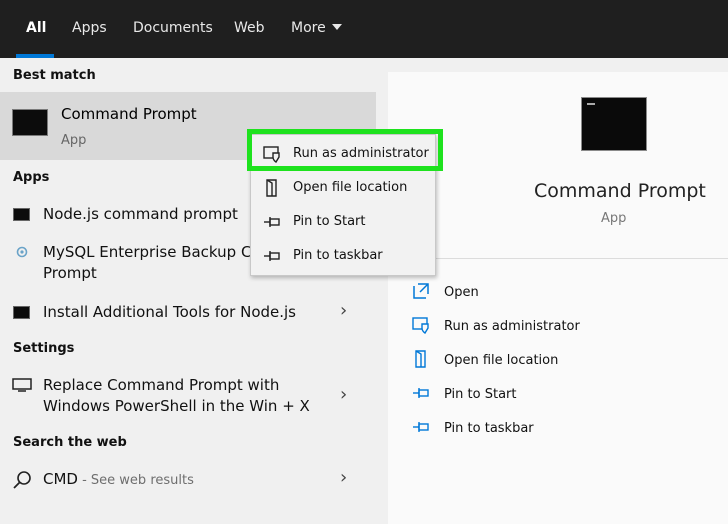 This screenshot has width=728, height=524. Describe the element at coordinates (480, 394) in the screenshot. I see `detail-action-label: Pin to Start` at that location.